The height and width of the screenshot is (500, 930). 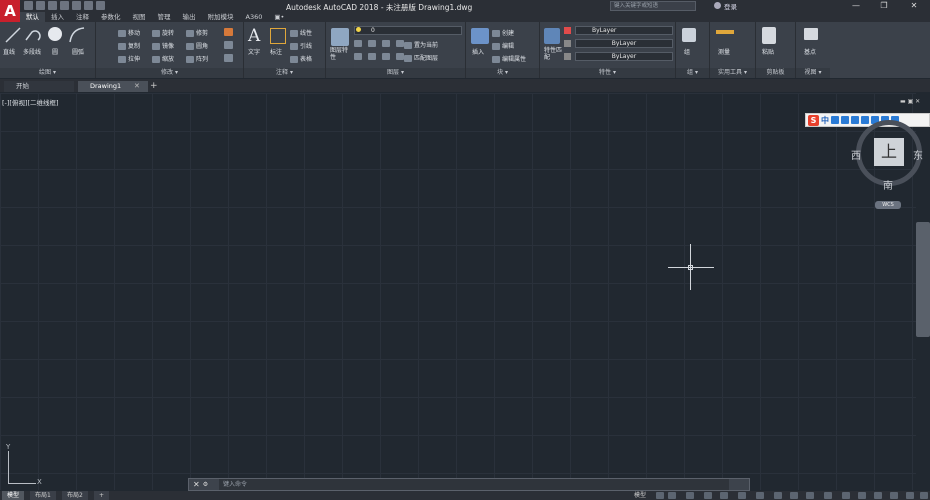 What do you see at coordinates (129, 32) in the screenshot?
I see `move-button: 移动` at bounding box center [129, 32].